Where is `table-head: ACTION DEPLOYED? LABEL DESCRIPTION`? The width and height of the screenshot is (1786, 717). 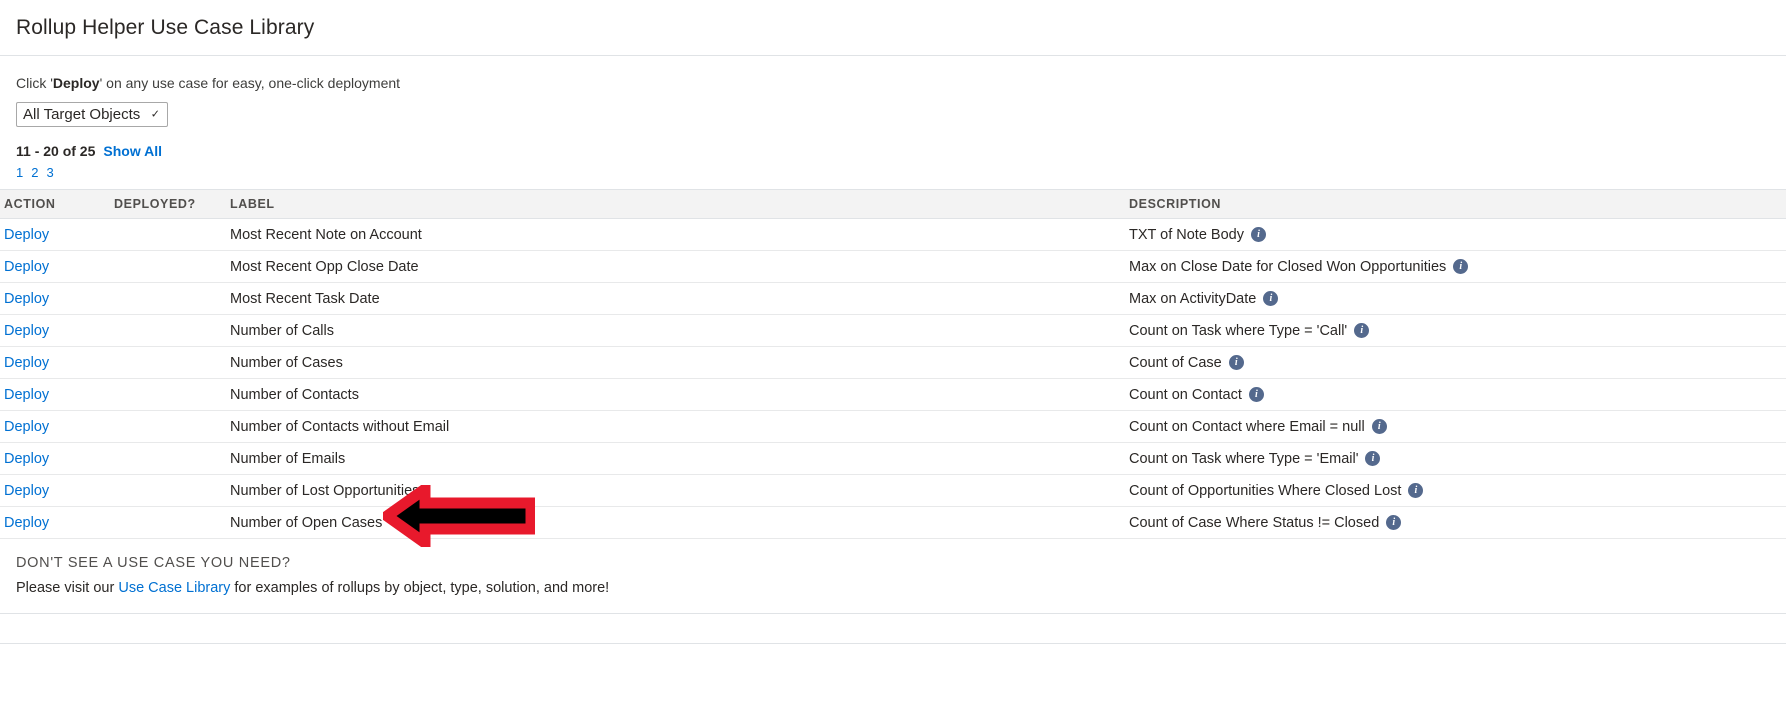
table-head: ACTION DEPLOYED? LABEL DESCRIPTION is located at coordinates (893, 204).